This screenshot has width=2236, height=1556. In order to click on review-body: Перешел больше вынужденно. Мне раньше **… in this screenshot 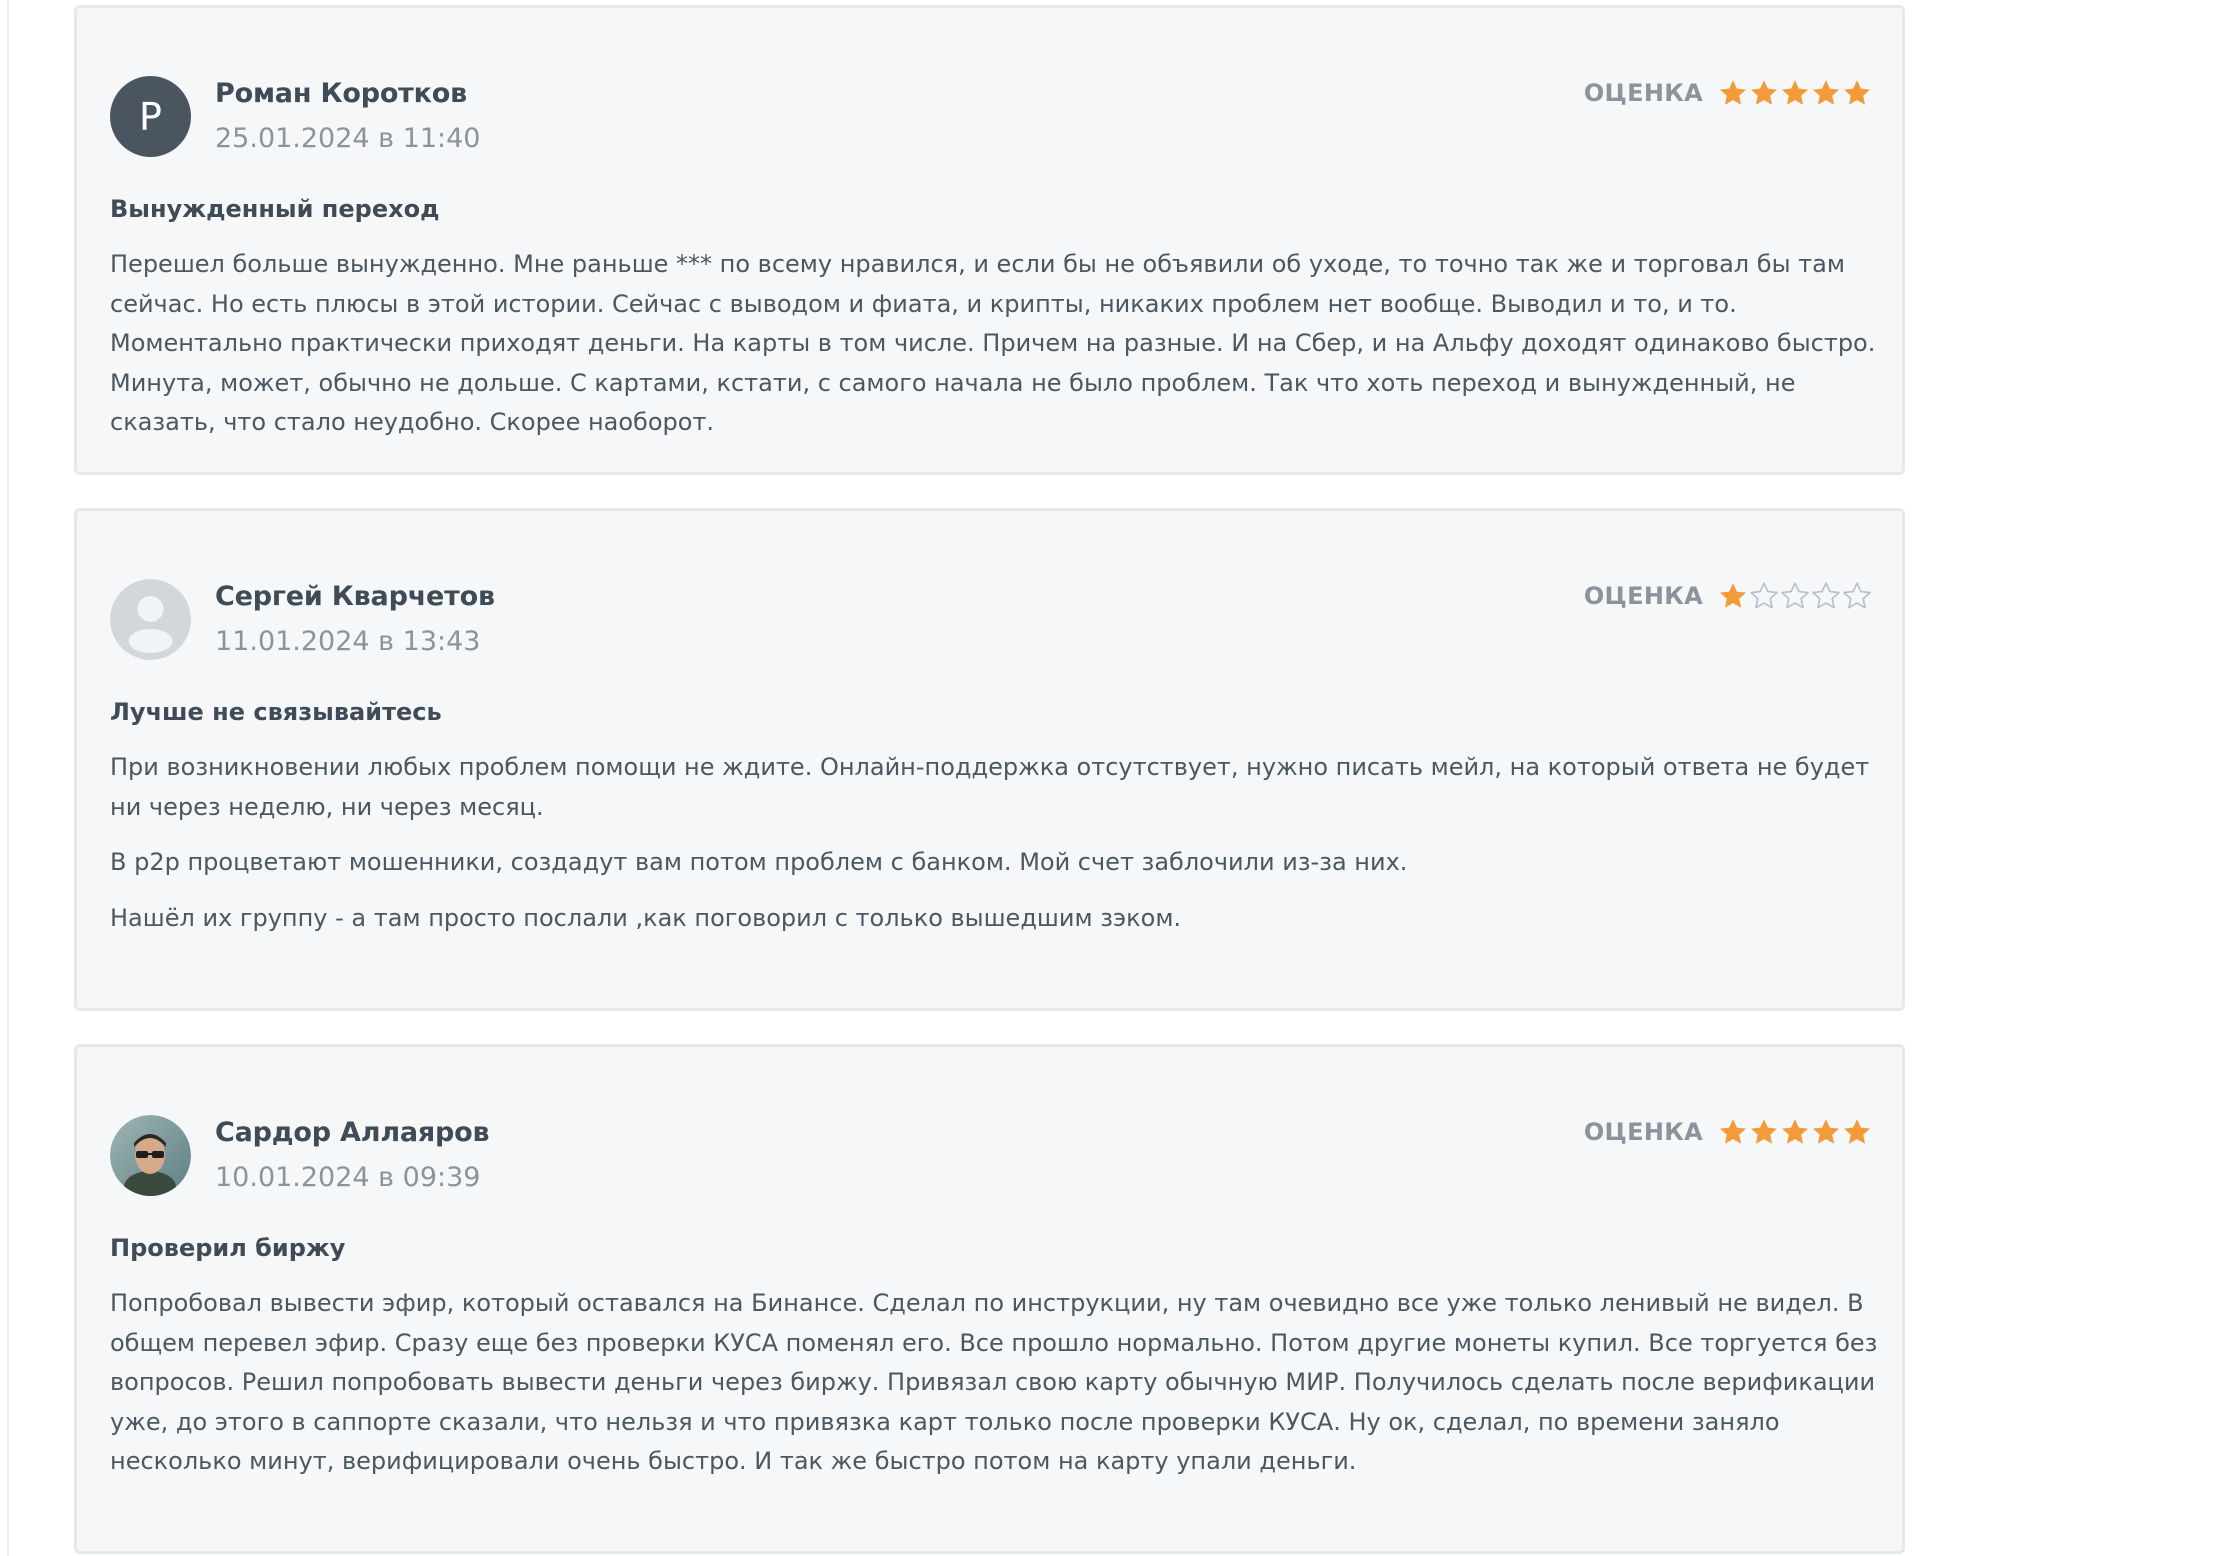, I will do `click(995, 352)`.